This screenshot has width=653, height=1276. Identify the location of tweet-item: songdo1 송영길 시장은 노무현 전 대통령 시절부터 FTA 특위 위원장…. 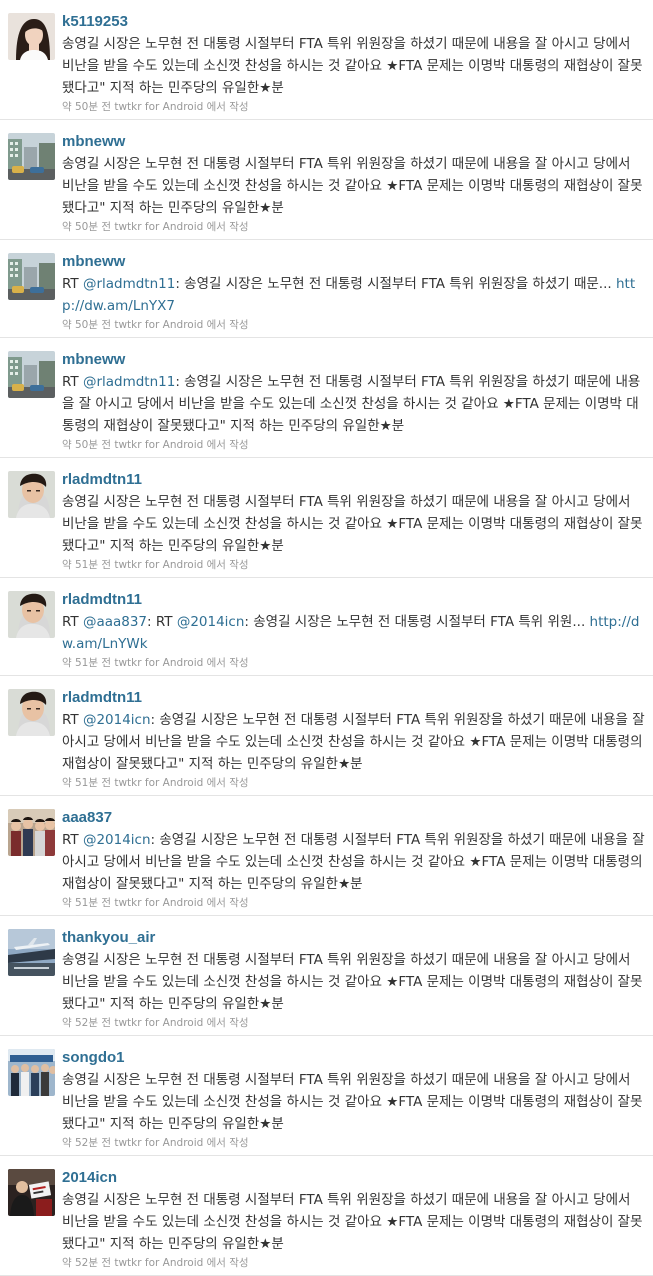
(326, 1096).